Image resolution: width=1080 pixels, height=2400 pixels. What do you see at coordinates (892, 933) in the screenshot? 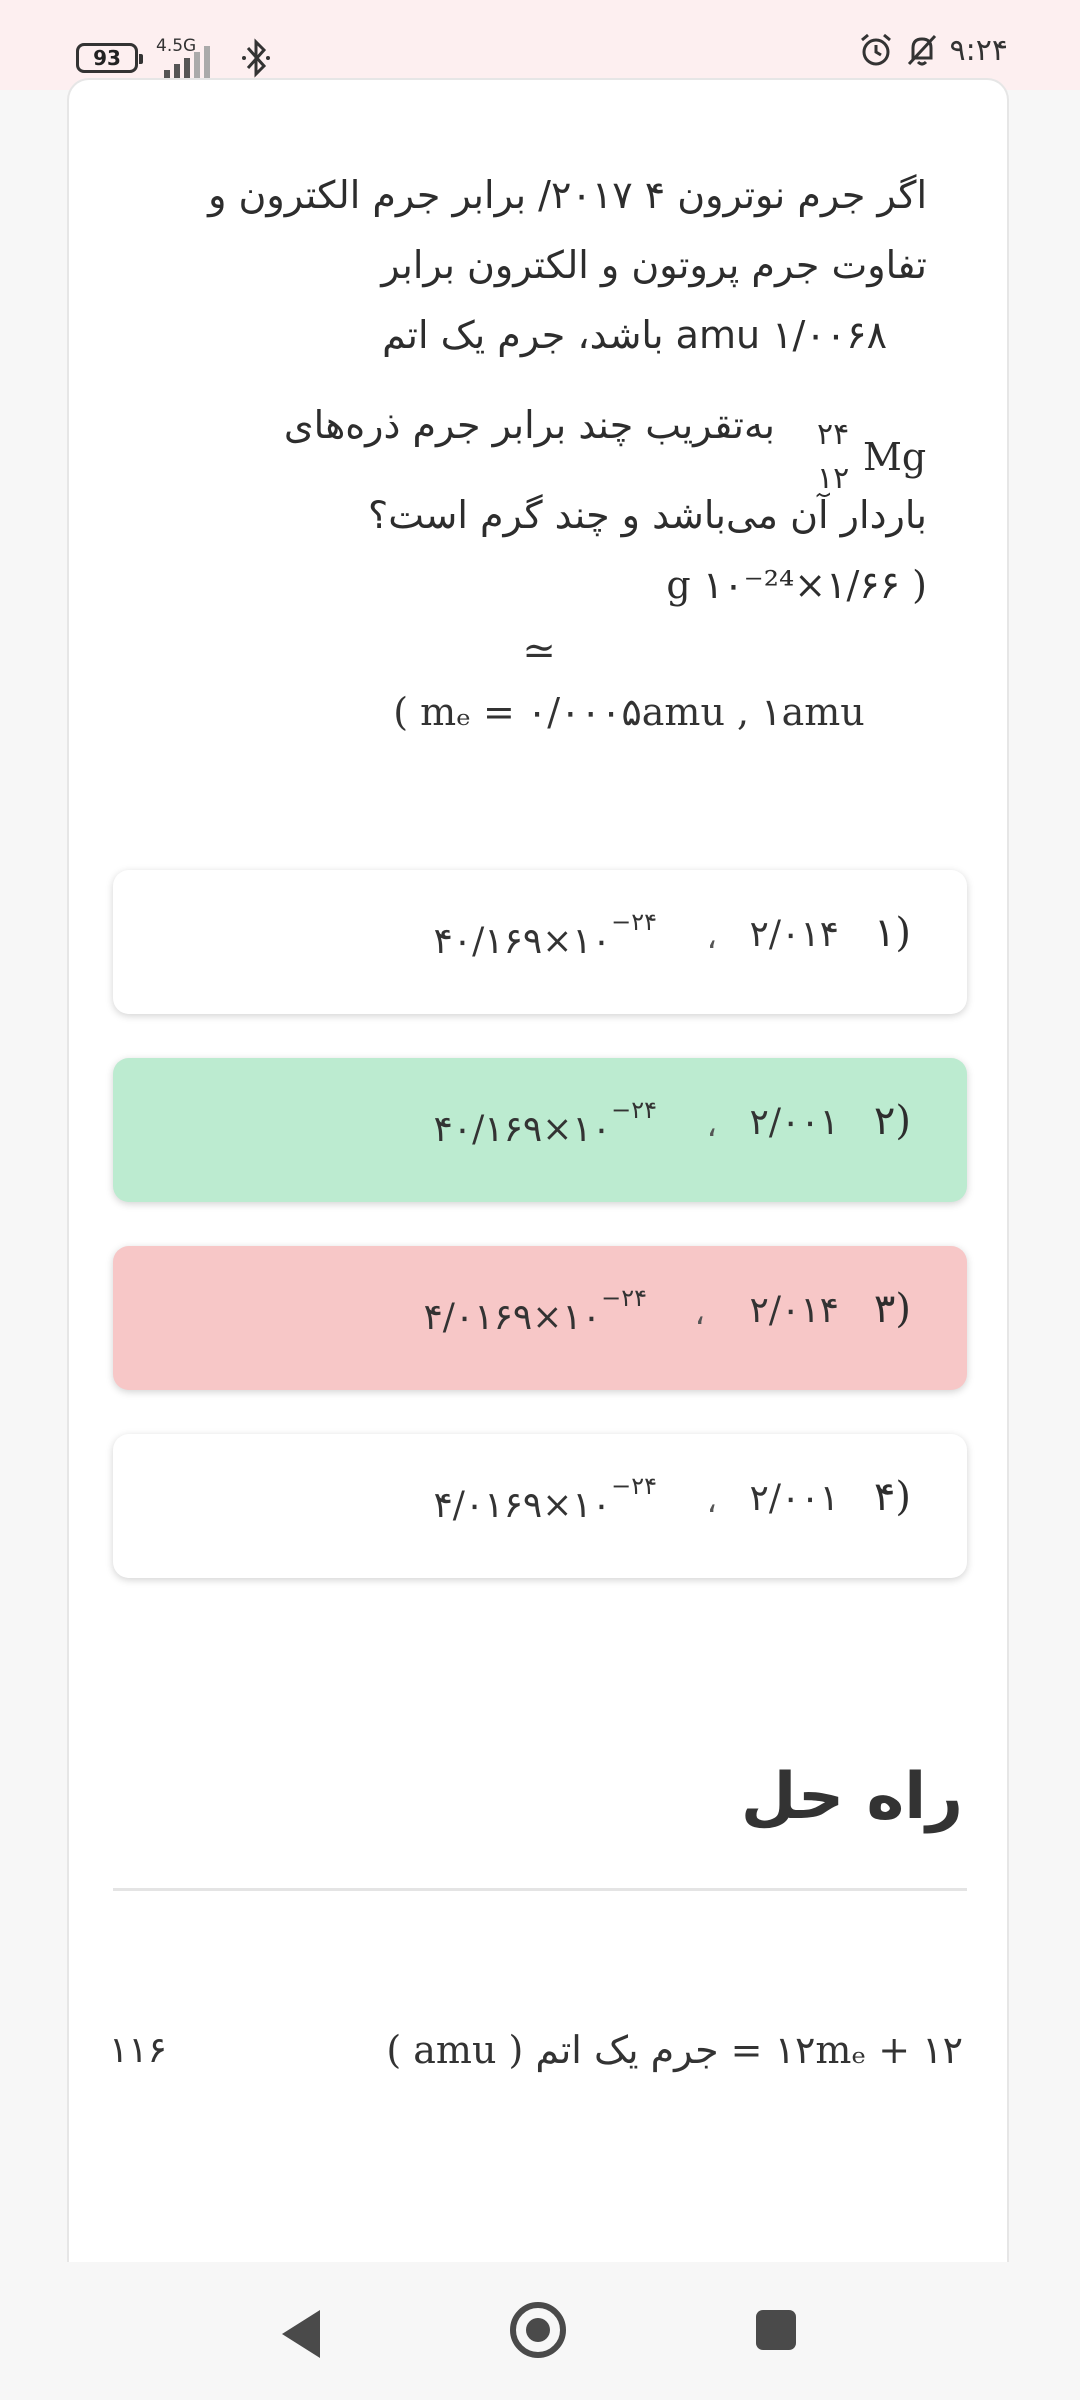
I see `option-number: ۱)` at bounding box center [892, 933].